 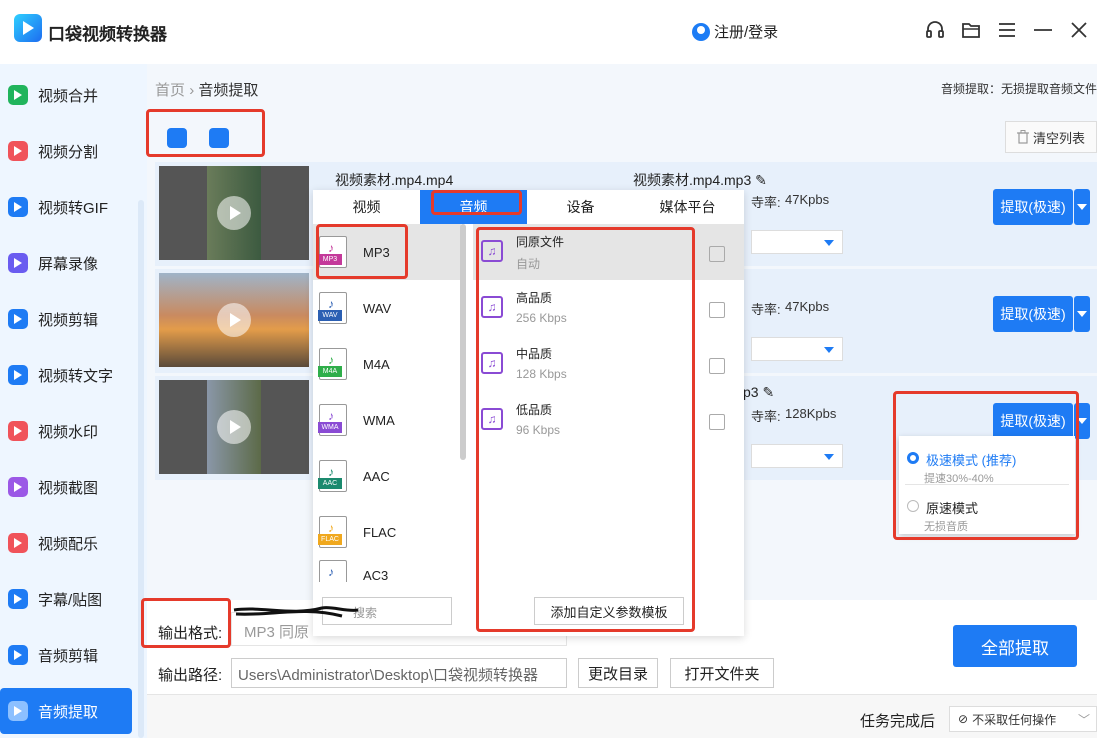 I want to click on login-label: 注册/登录, so click(x=746, y=32).